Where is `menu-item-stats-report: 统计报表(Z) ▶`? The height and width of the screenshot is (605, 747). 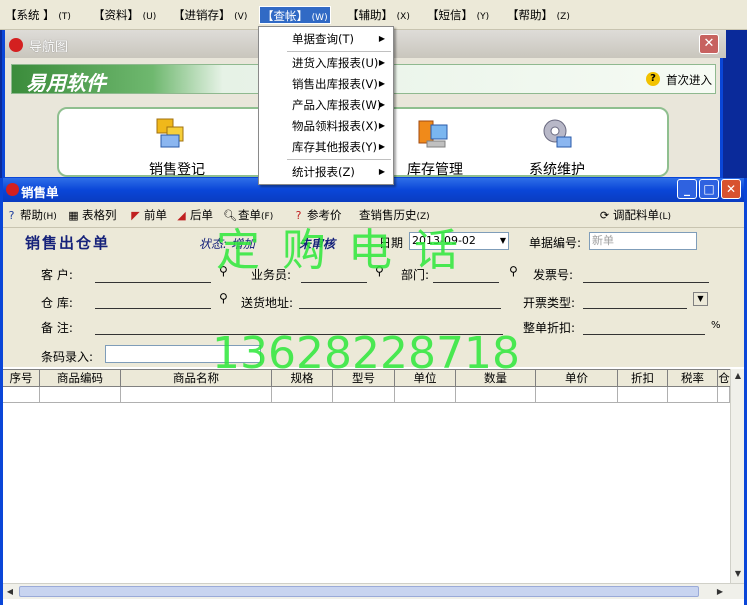 menu-item-stats-report: 统计报表(Z) ▶ is located at coordinates (326, 172).